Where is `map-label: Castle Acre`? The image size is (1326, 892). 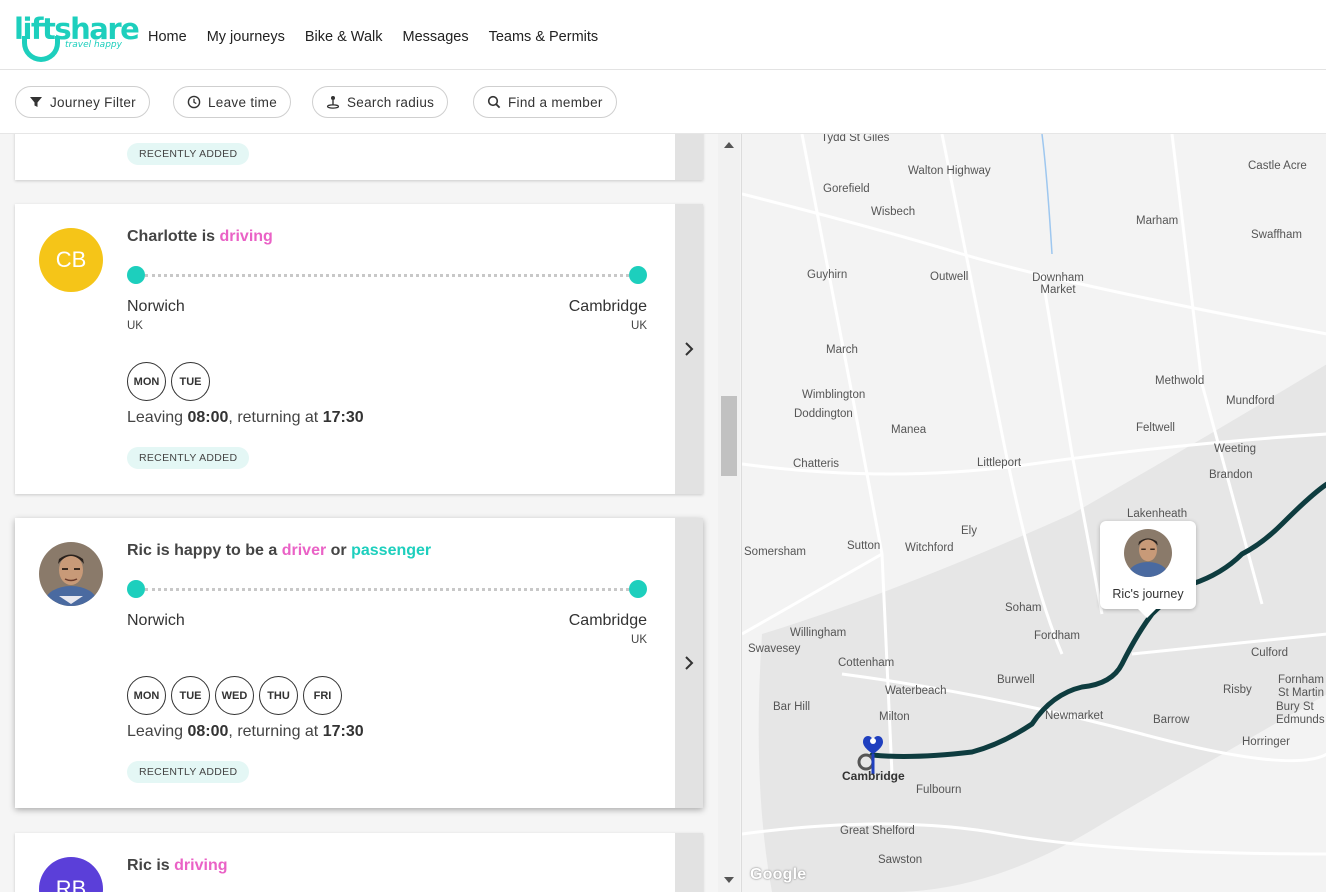 map-label: Castle Acre is located at coordinates (1277, 166).